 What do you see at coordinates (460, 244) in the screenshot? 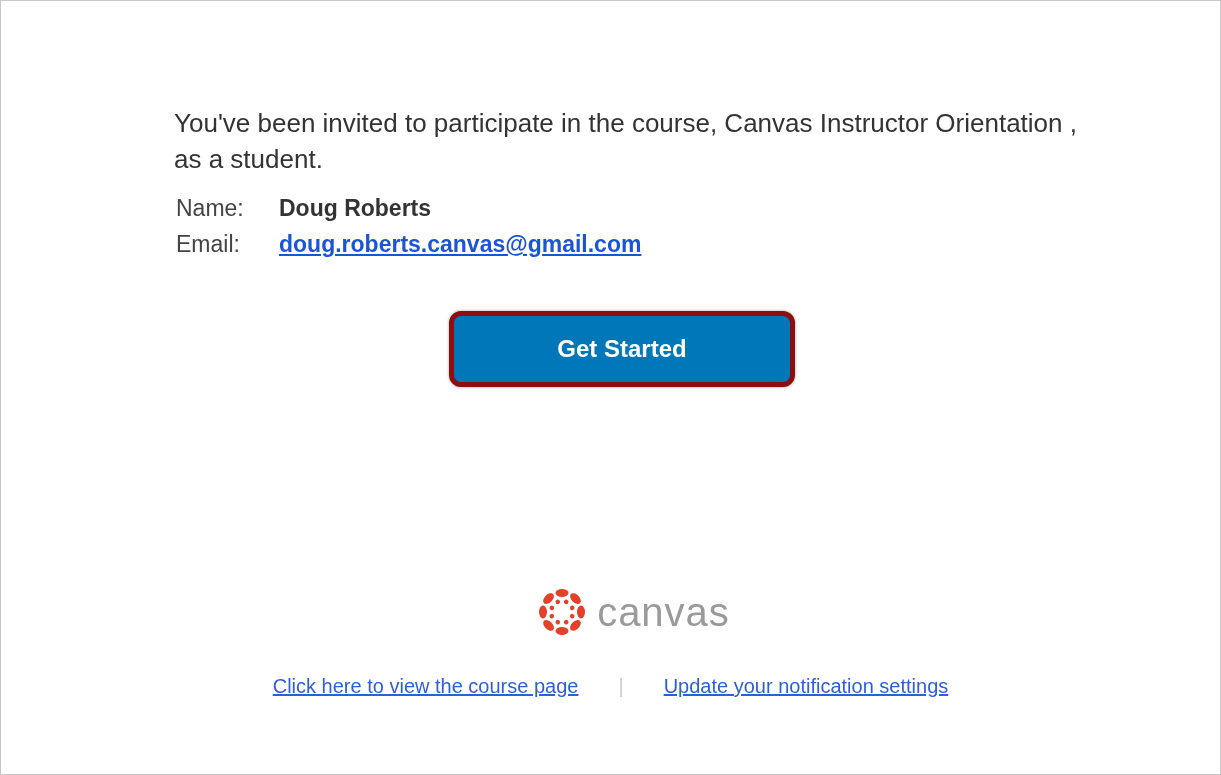
I see `email-link: doug.roberts.canvas@gmail.com` at bounding box center [460, 244].